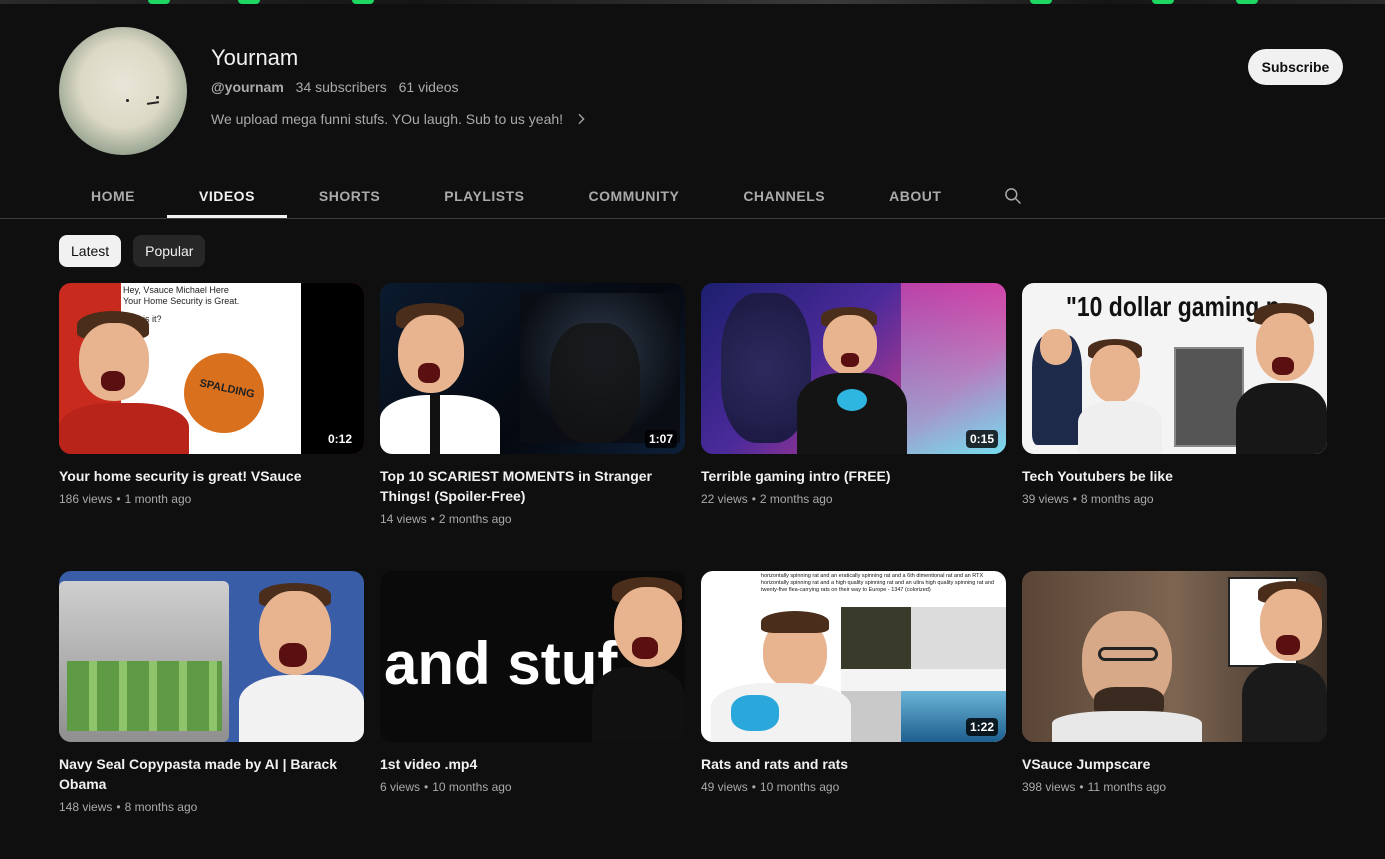  I want to click on subscriber-count: 34 subscribers, so click(341, 87).